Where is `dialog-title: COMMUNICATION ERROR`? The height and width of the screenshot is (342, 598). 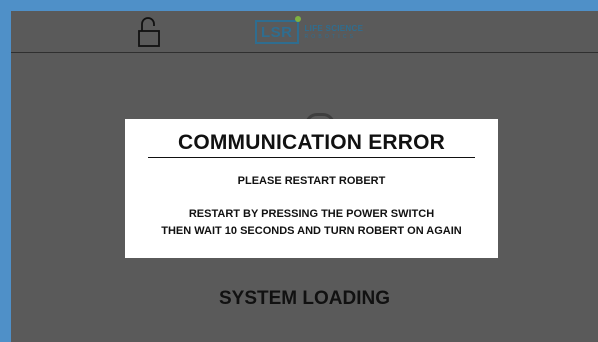
dialog-title: COMMUNICATION ERROR is located at coordinates (311, 142).